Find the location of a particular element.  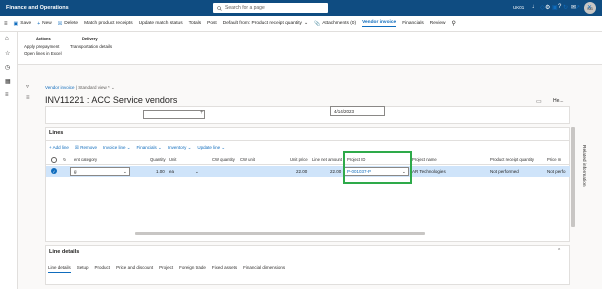

select-all-checkbox is located at coordinates (54, 160).